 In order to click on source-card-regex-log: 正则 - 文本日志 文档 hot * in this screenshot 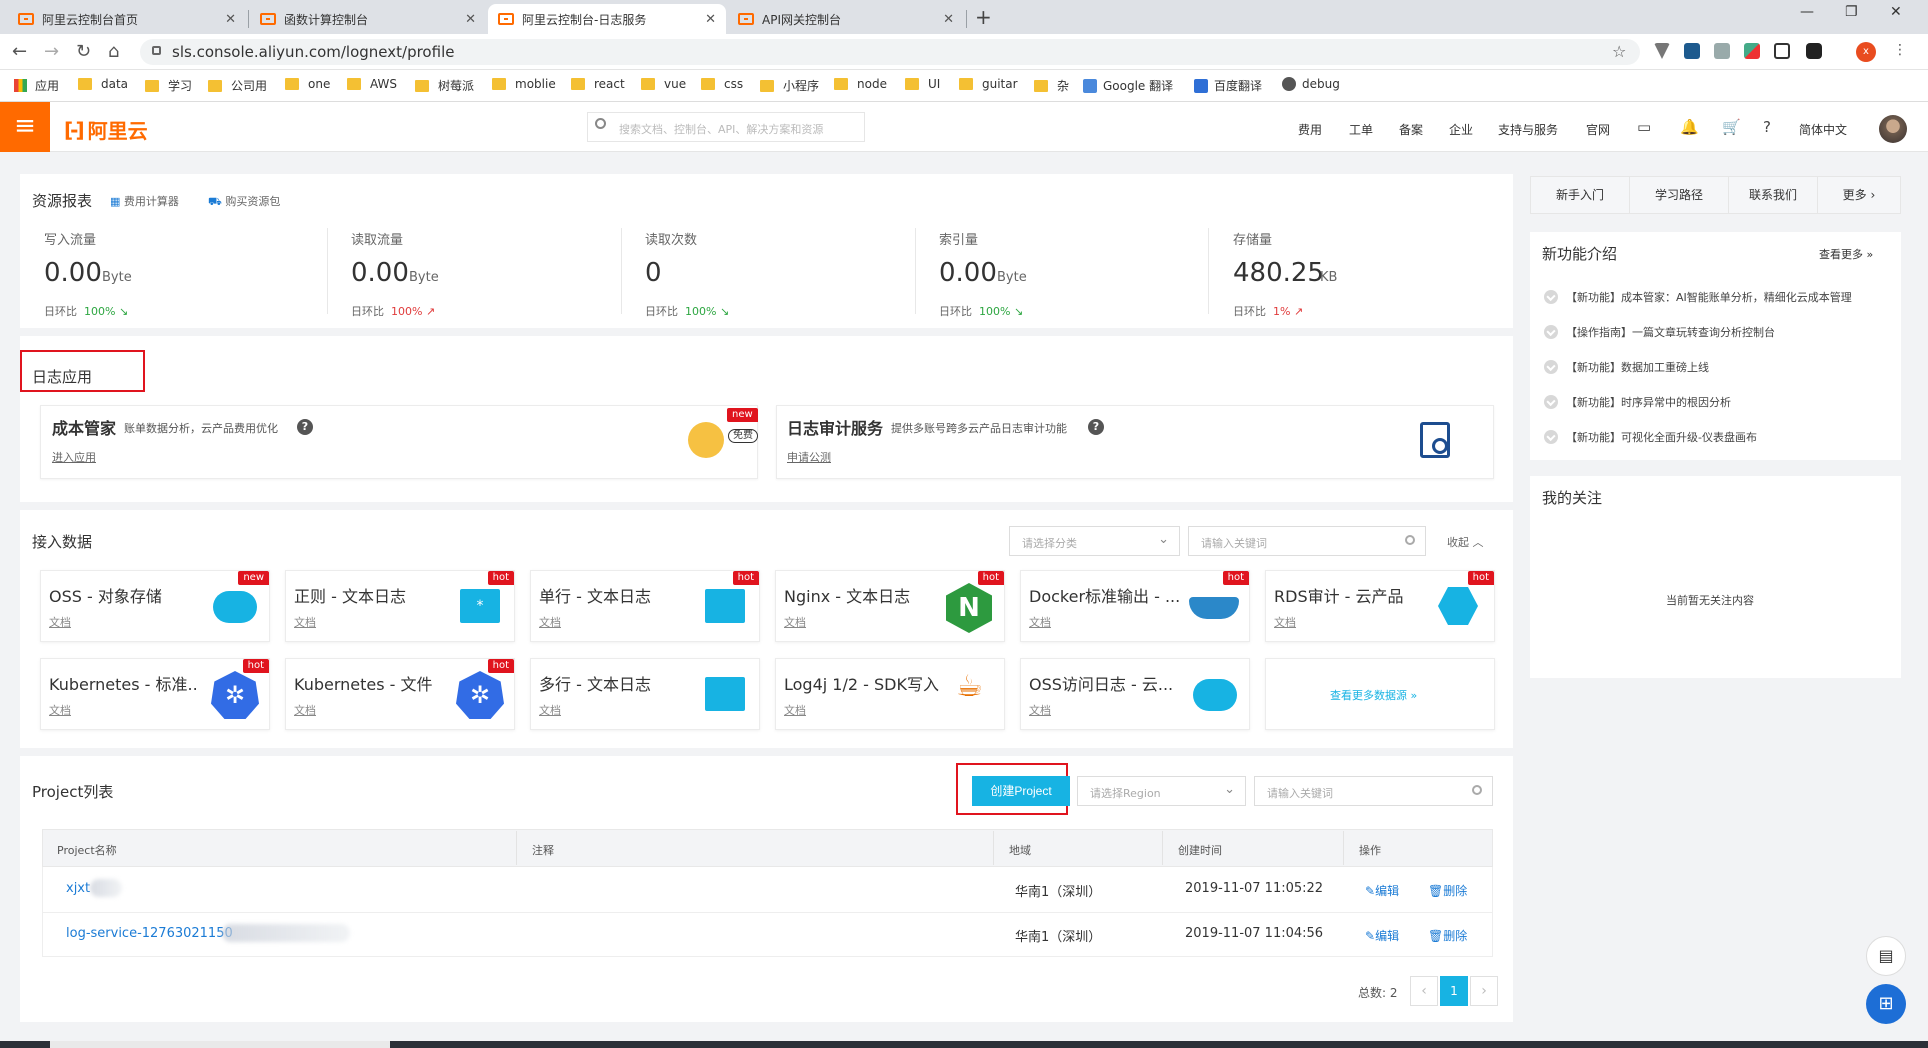, I will do `click(400, 606)`.